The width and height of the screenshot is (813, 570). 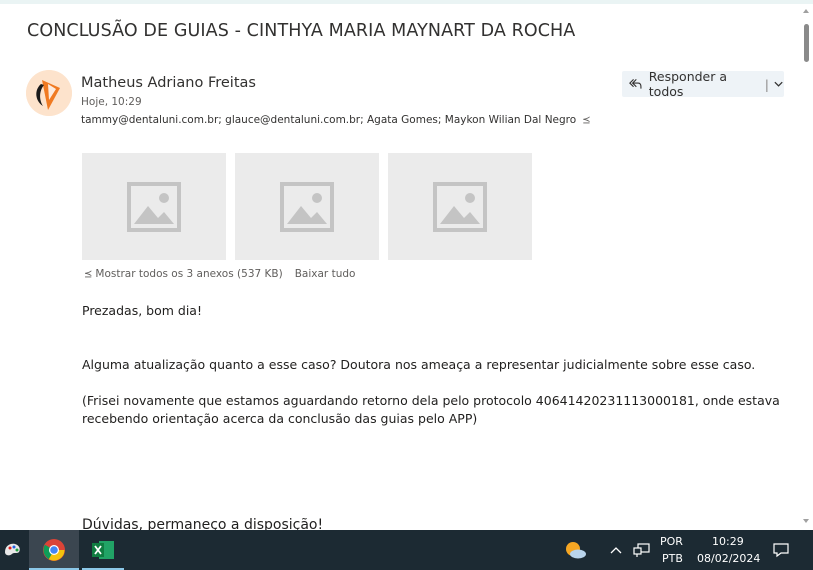 What do you see at coordinates (142, 310) in the screenshot?
I see `body-greeting: Prezadas, bom dia!` at bounding box center [142, 310].